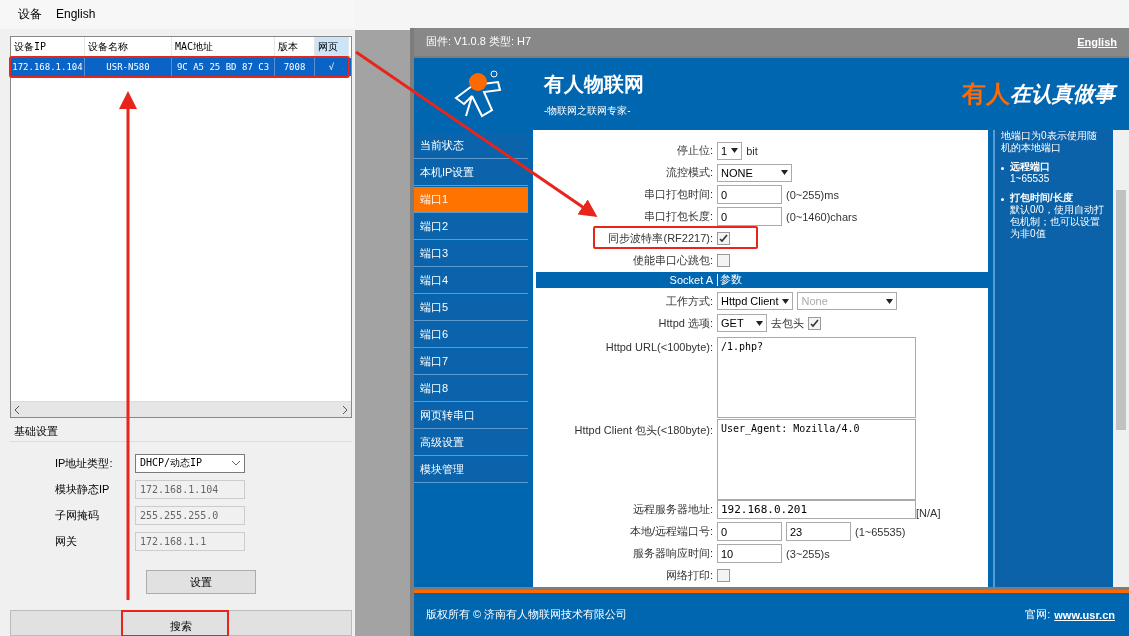 This screenshot has width=1129, height=636. Describe the element at coordinates (660, 239) in the screenshot. I see `field-label: 同步波特率(RF2217):` at that location.